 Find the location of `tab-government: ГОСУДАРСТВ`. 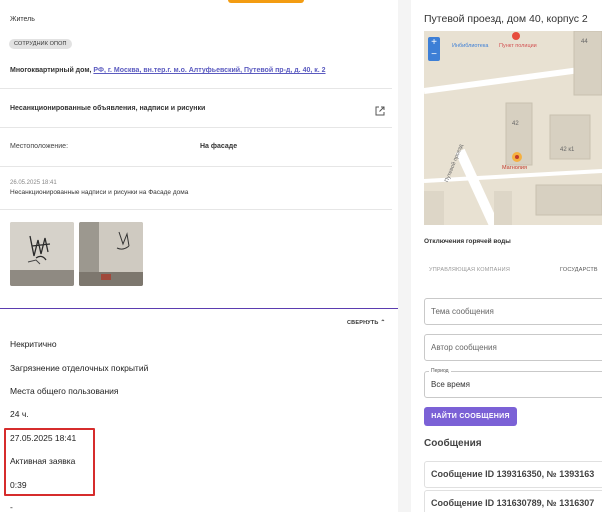

tab-government: ГОСУДАРСТВ is located at coordinates (579, 270).